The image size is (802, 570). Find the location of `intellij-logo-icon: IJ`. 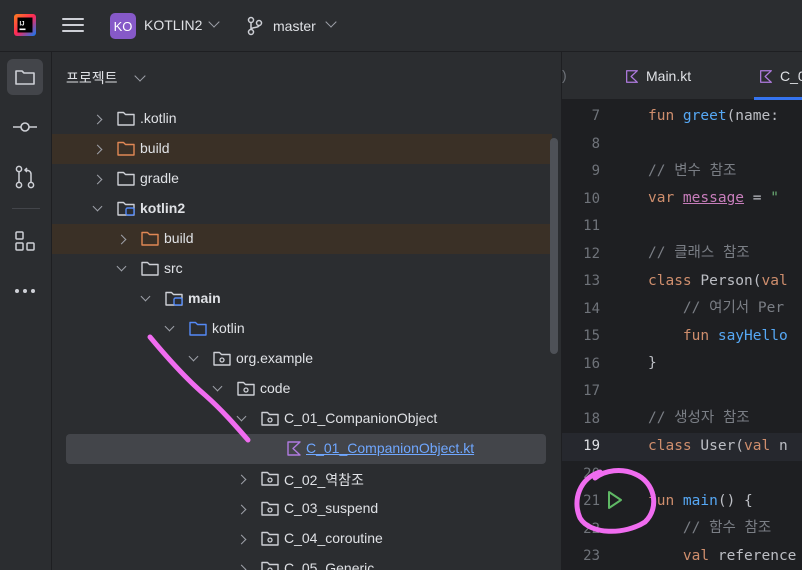

intellij-logo-icon: IJ is located at coordinates (25, 25).